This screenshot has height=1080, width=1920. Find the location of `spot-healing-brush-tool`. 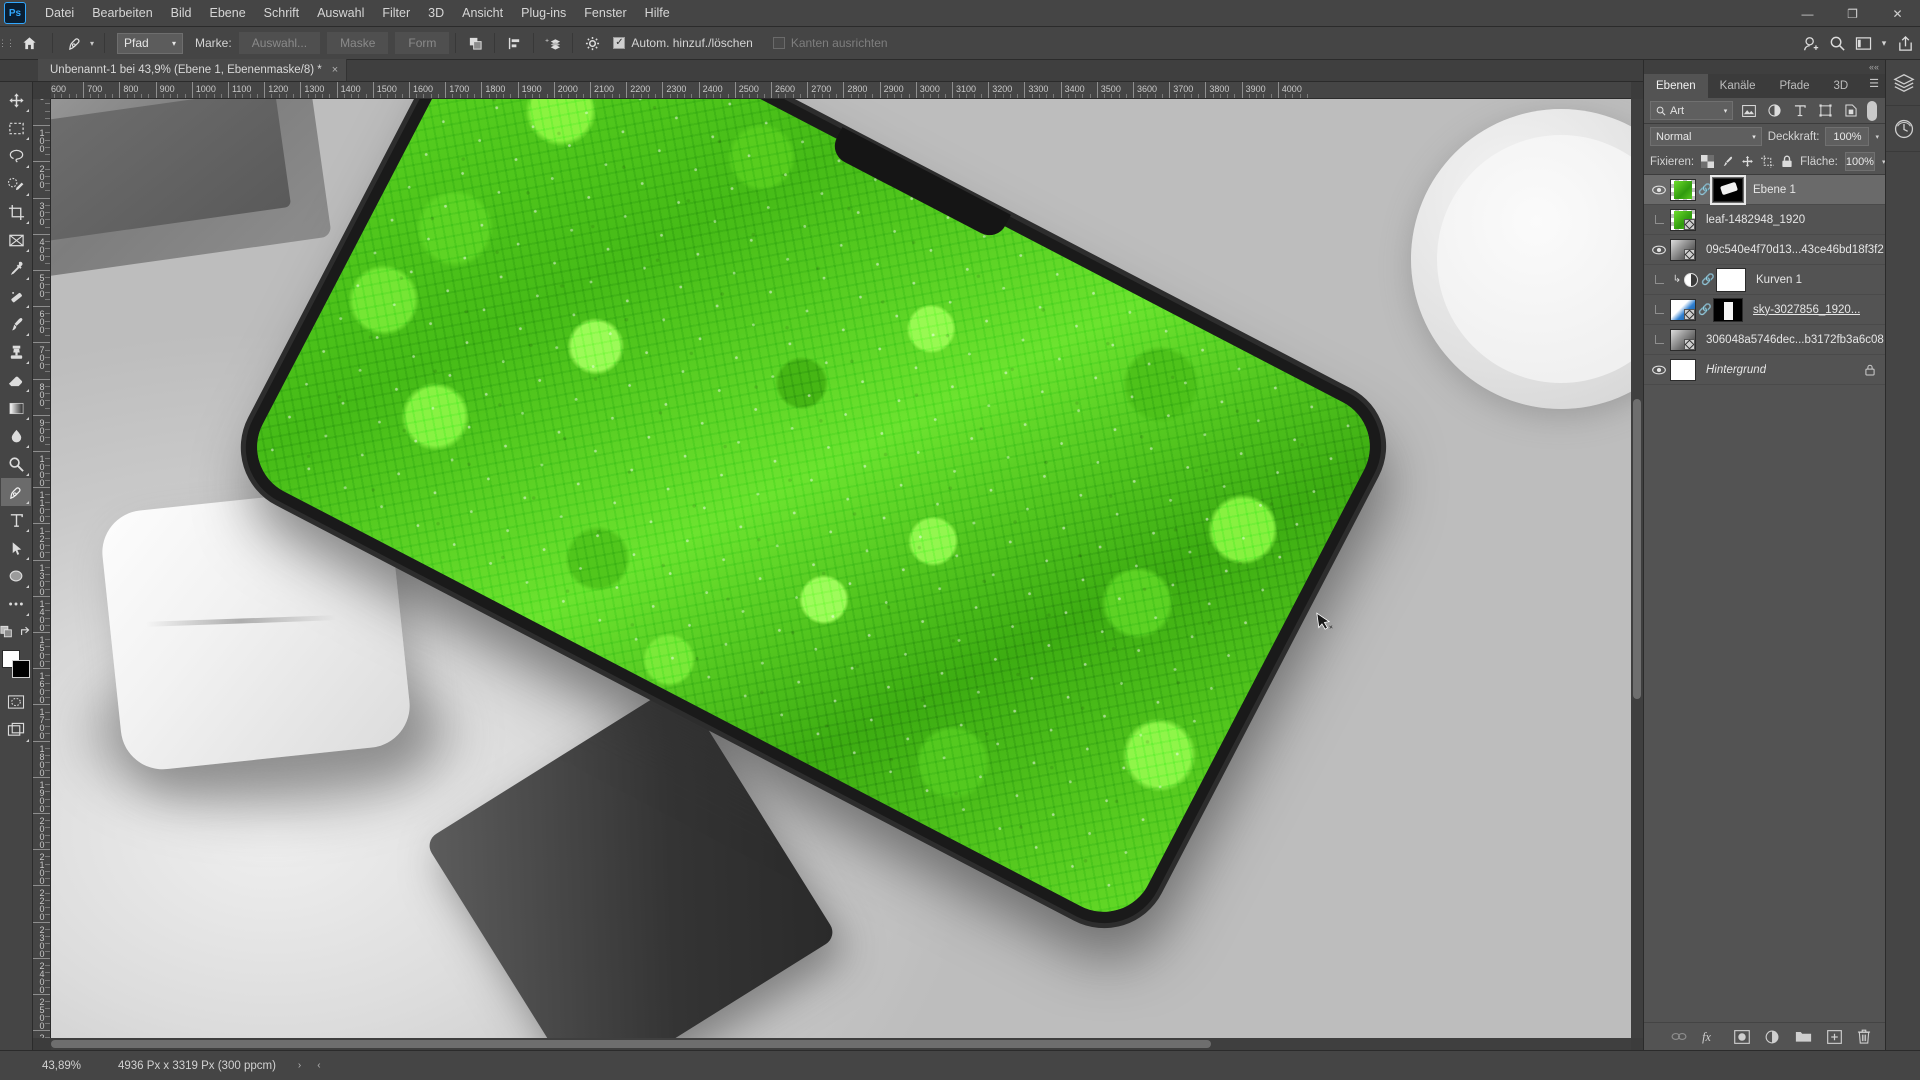

spot-healing-brush-tool is located at coordinates (16, 296).